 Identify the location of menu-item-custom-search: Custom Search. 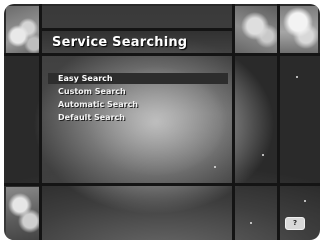
(138, 91).